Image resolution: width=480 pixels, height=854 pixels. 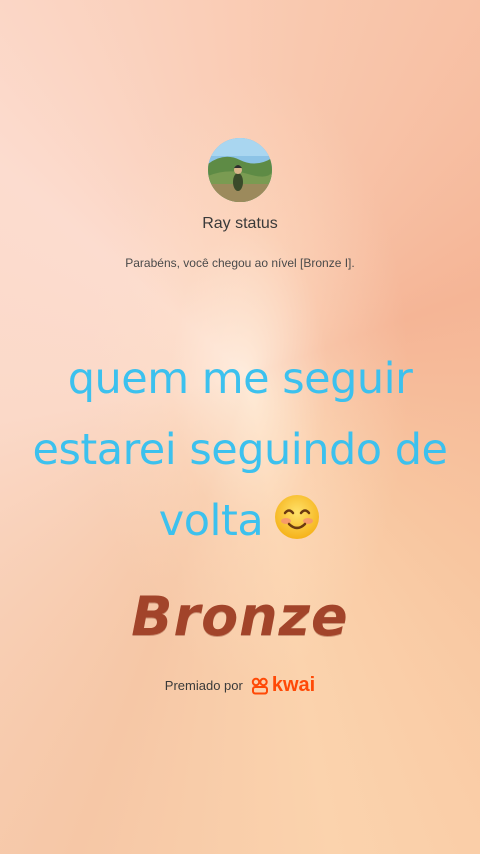 I want to click on avatar, so click(x=240, y=170).